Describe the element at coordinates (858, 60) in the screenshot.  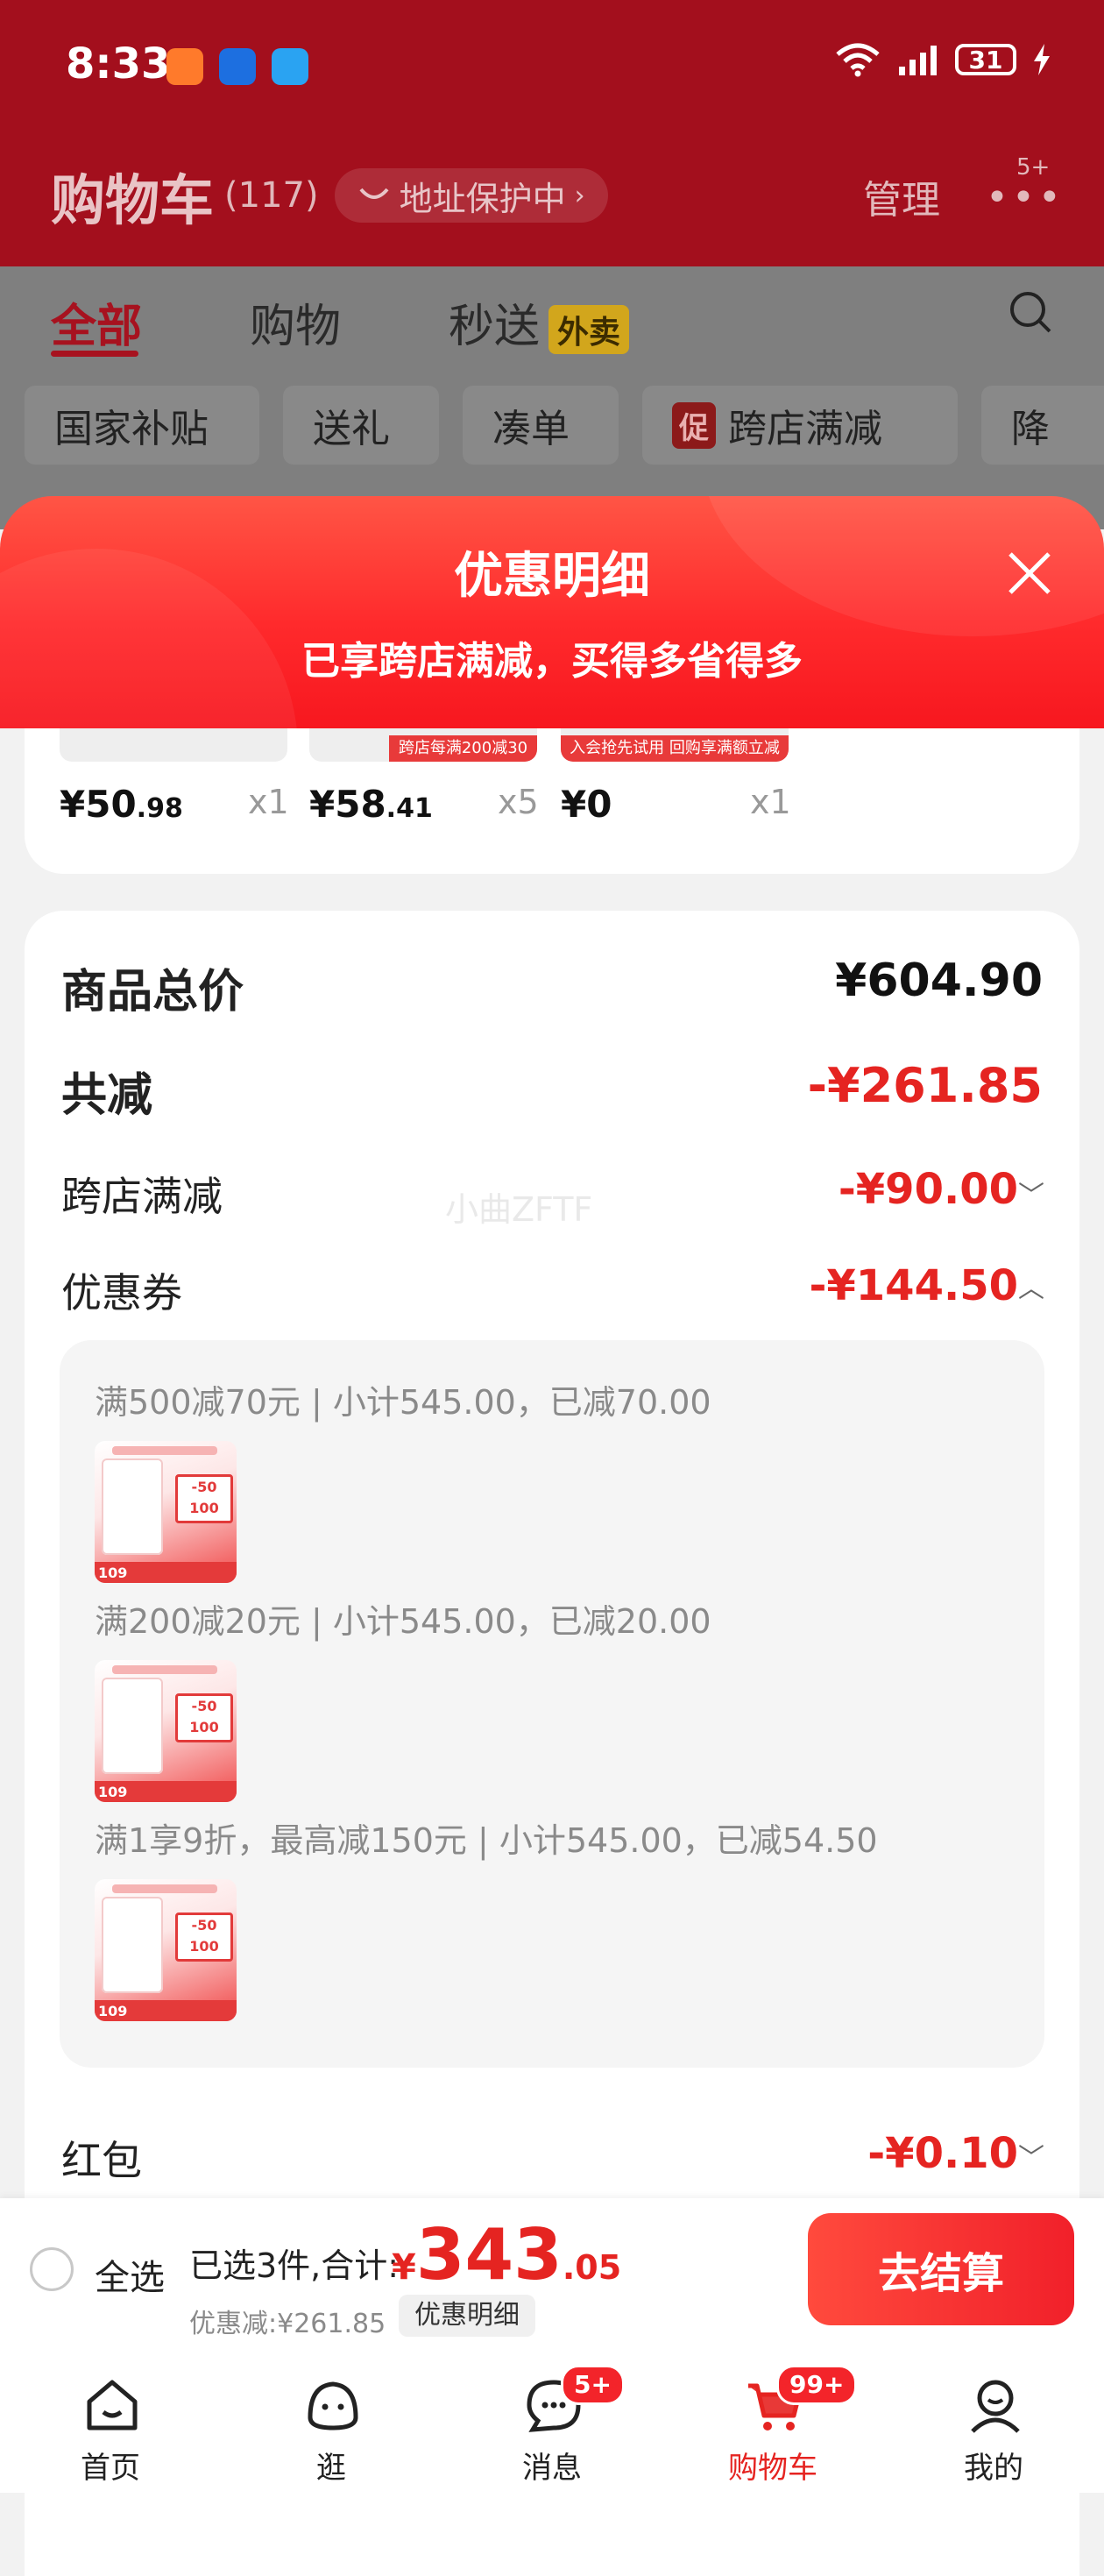
I see `wifi-icon` at that location.